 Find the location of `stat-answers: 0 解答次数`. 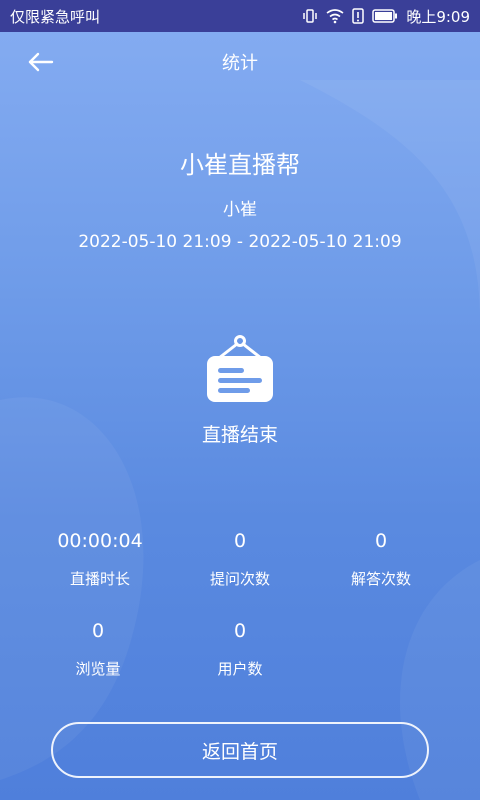

stat-answers: 0 解答次数 is located at coordinates (381, 558).